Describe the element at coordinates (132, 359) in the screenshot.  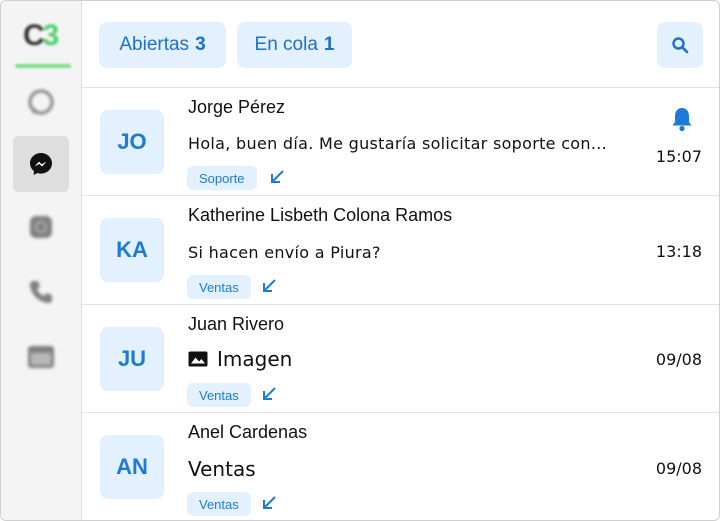
I see `avatar: JU` at that location.